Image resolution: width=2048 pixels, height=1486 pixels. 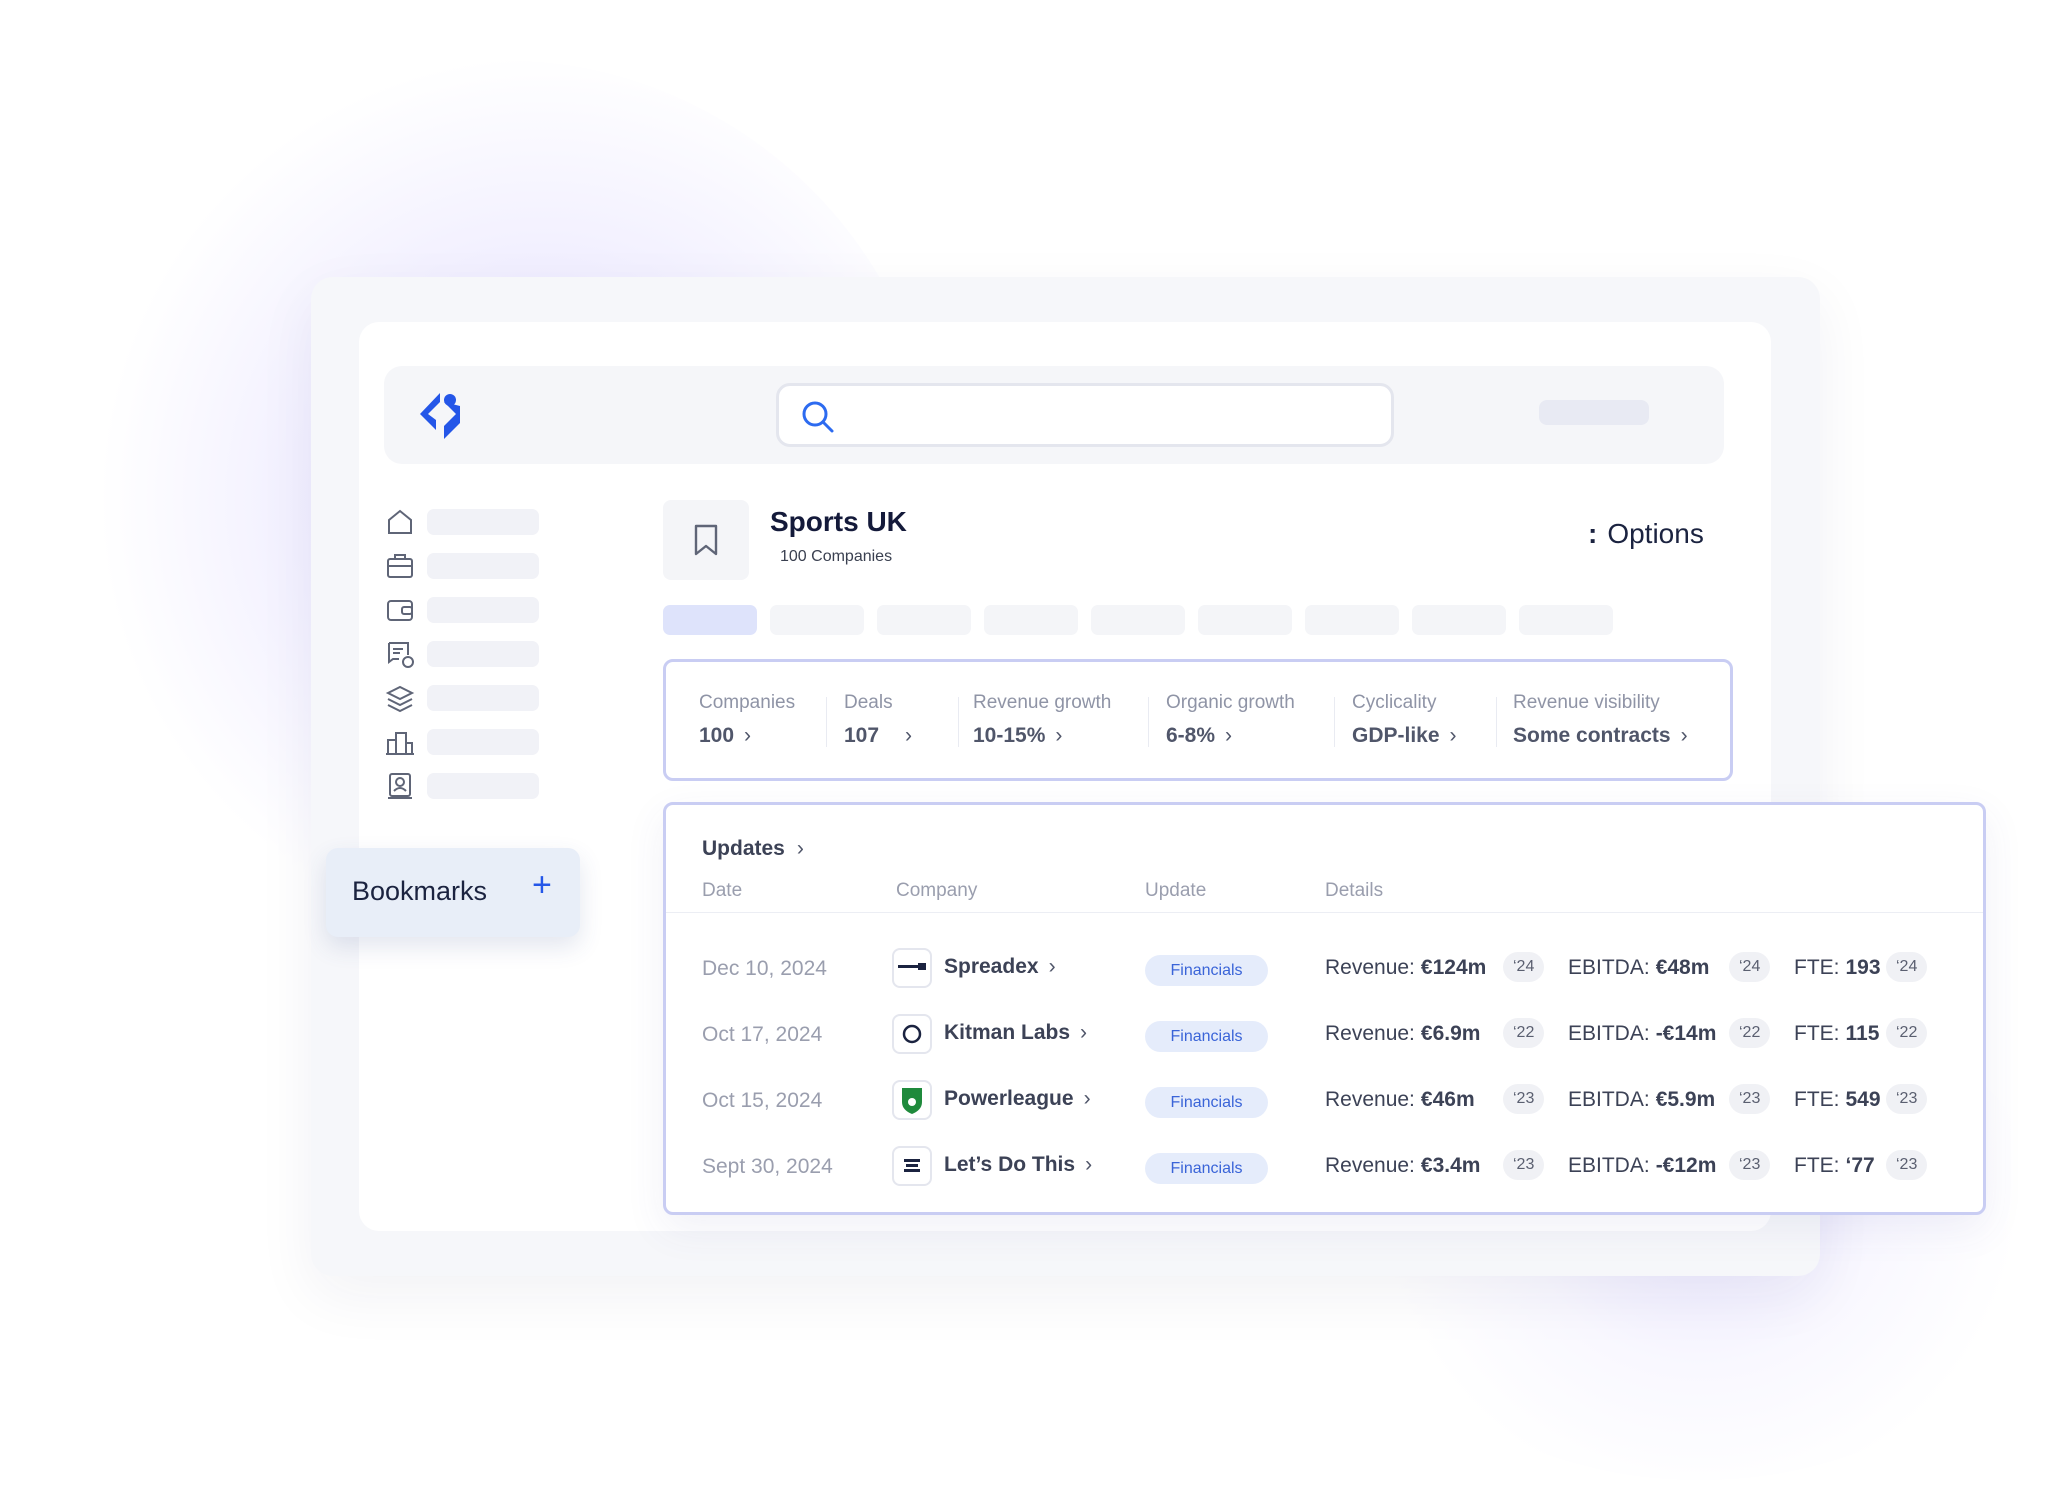 I want to click on bookmark-button, so click(x=706, y=540).